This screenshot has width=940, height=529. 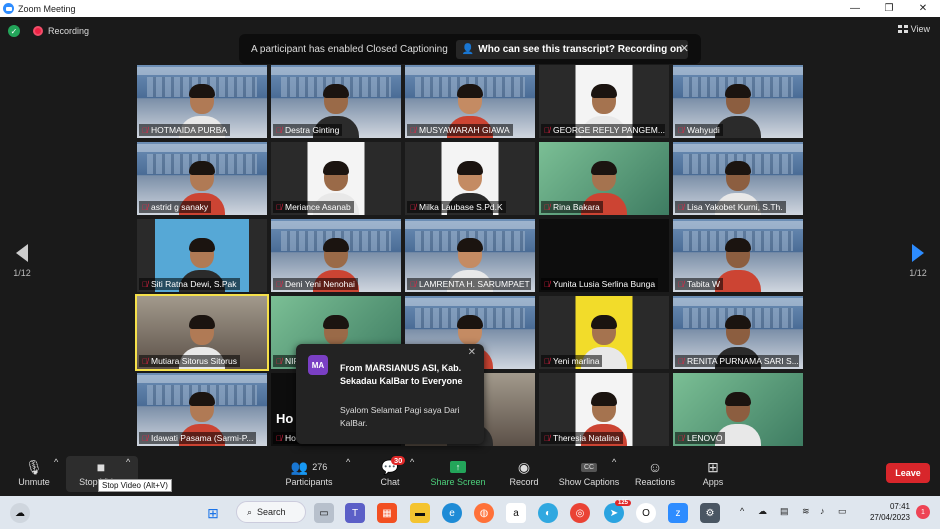 What do you see at coordinates (806, 511) in the screenshot?
I see `wifi-icon: ≋` at bounding box center [806, 511].